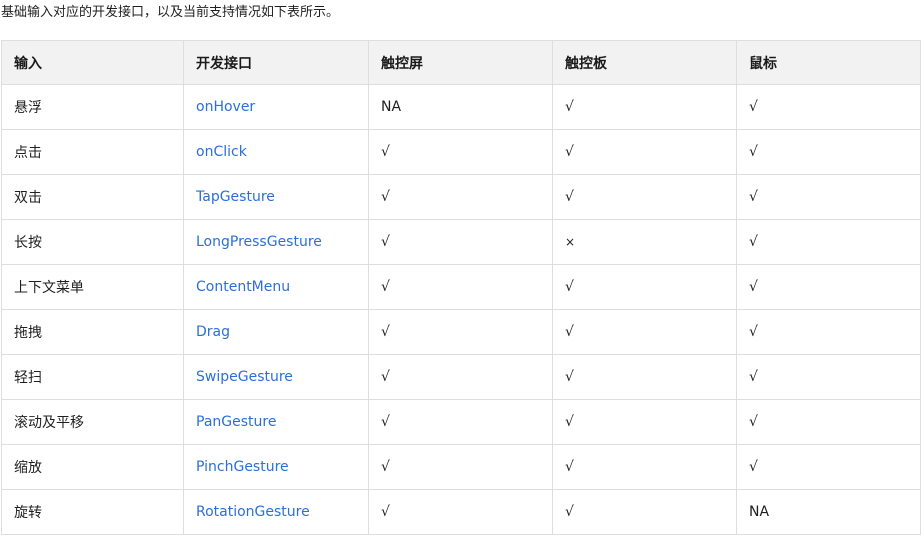 The image size is (922, 538). Describe the element at coordinates (253, 512) in the screenshot. I see `api-link: RotationGesture` at that location.